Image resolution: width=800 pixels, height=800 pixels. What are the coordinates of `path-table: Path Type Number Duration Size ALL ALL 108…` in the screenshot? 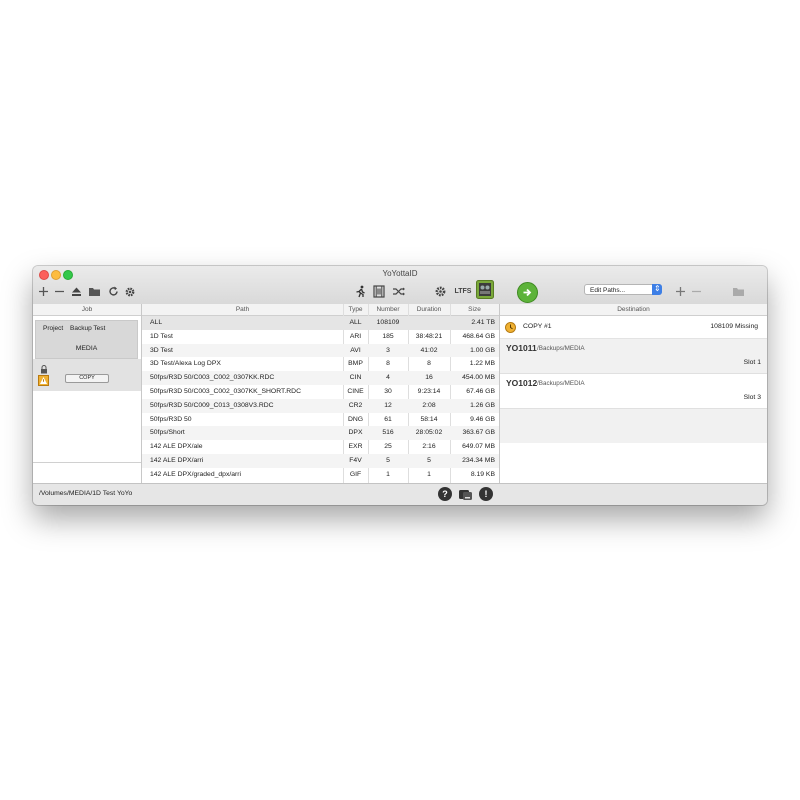 It's located at (321, 393).